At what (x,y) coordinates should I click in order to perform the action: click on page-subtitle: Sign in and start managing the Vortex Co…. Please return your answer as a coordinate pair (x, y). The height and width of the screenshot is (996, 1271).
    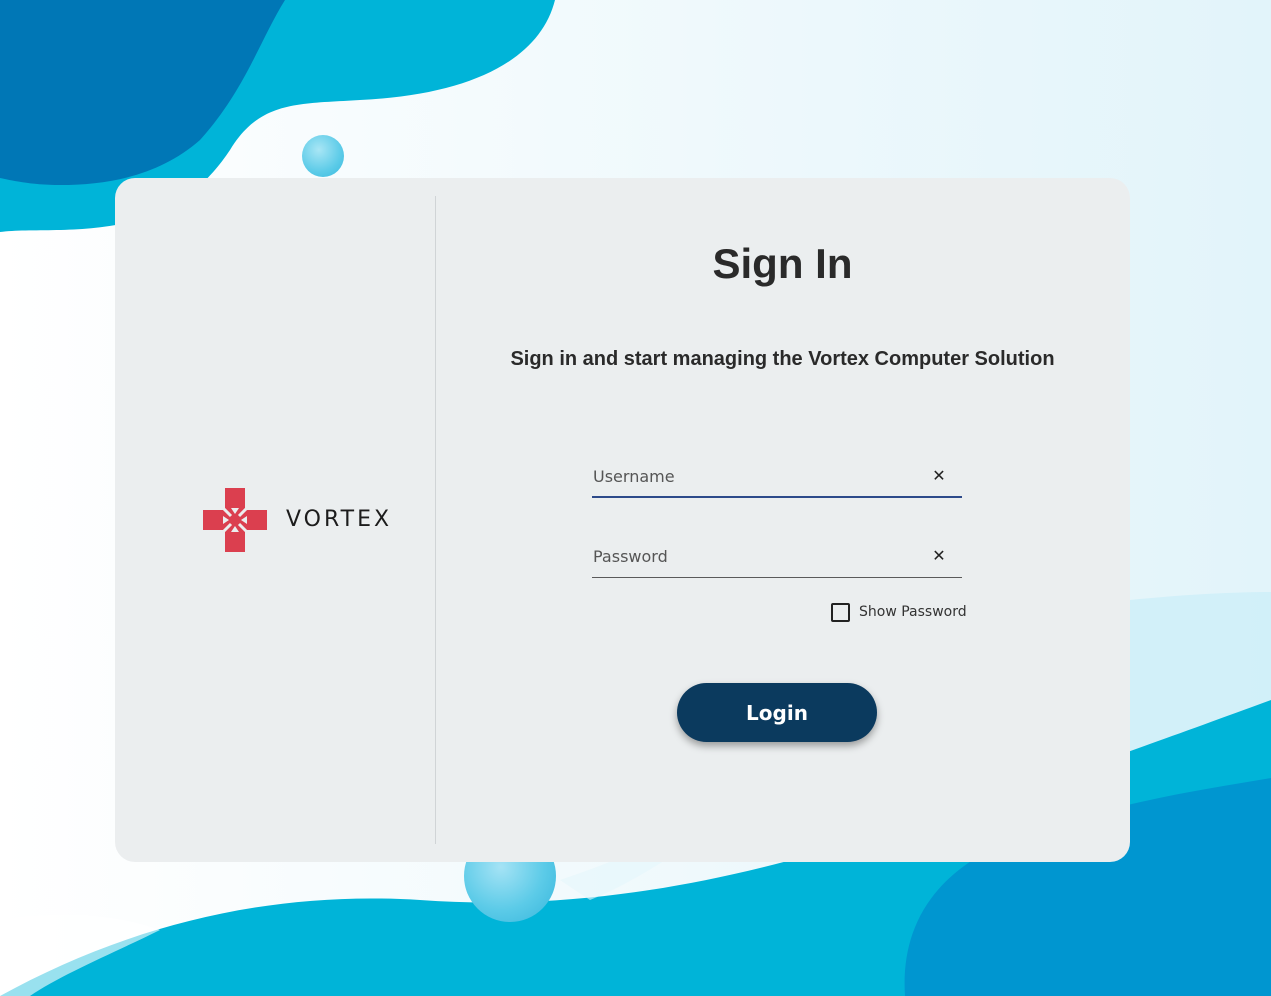
    Looking at the image, I should click on (782, 359).